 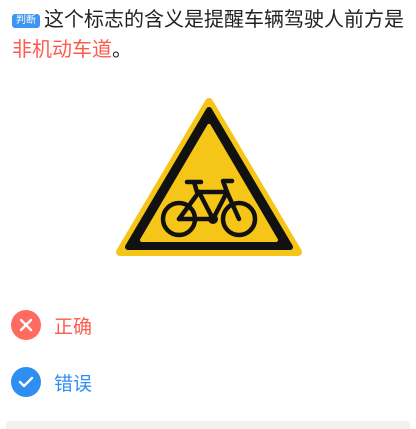 What do you see at coordinates (73, 383) in the screenshot?
I see `option-false-label: 错误` at bounding box center [73, 383].